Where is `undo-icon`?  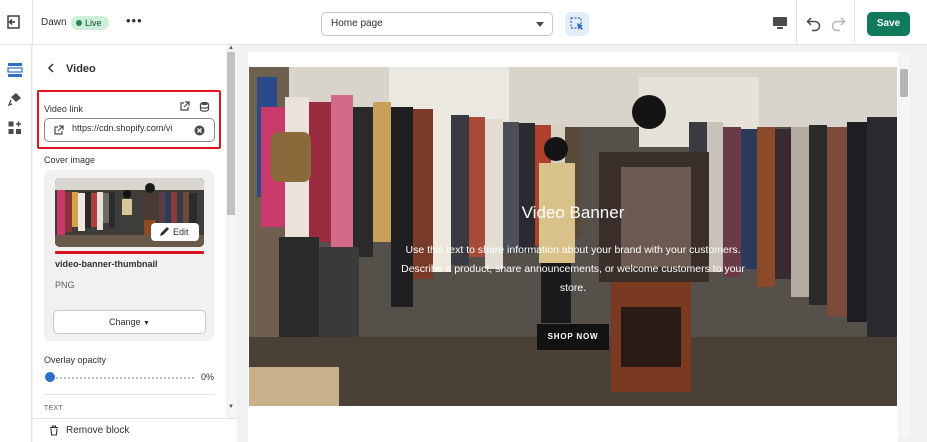 undo-icon is located at coordinates (814, 23).